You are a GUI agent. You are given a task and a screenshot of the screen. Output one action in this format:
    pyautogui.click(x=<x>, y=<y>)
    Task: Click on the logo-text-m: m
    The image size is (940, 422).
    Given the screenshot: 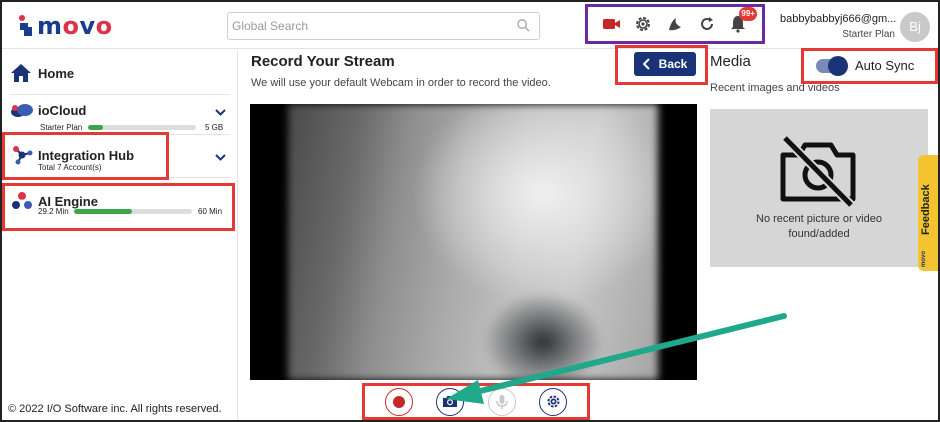 What is the action you would take?
    pyautogui.click(x=50, y=26)
    